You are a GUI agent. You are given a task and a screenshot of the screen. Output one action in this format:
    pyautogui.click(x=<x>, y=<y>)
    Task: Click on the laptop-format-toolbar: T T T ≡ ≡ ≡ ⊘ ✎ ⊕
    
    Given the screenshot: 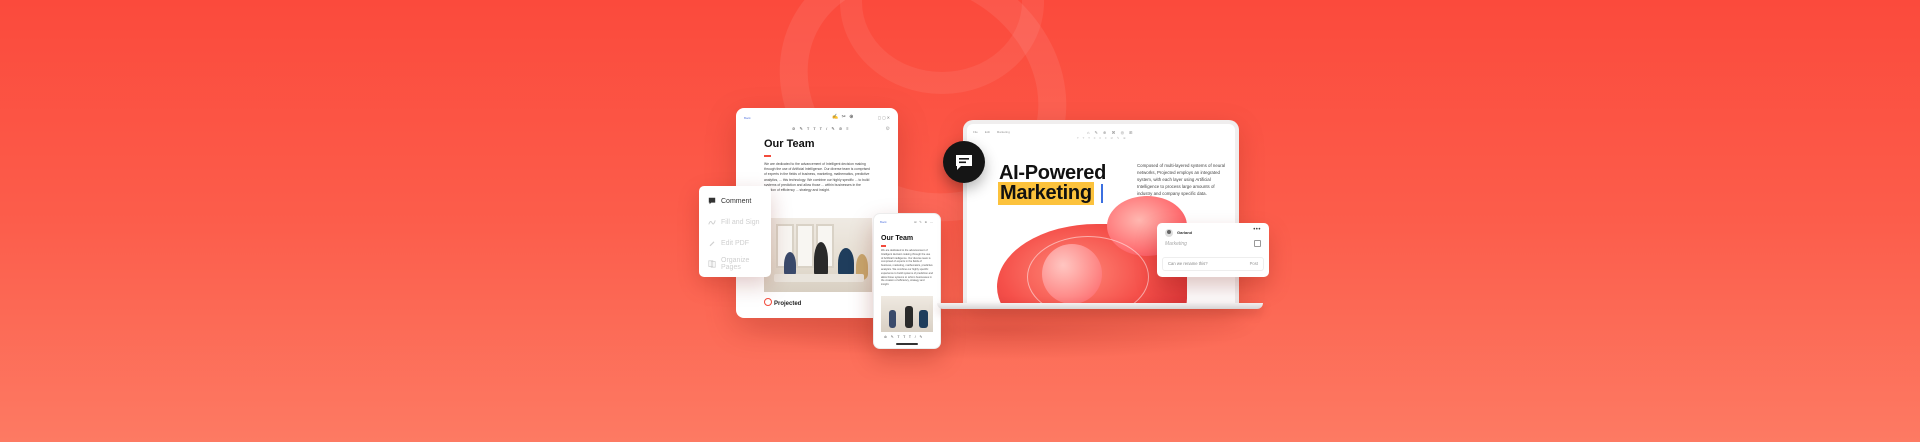 What is the action you would take?
    pyautogui.click(x=1102, y=138)
    